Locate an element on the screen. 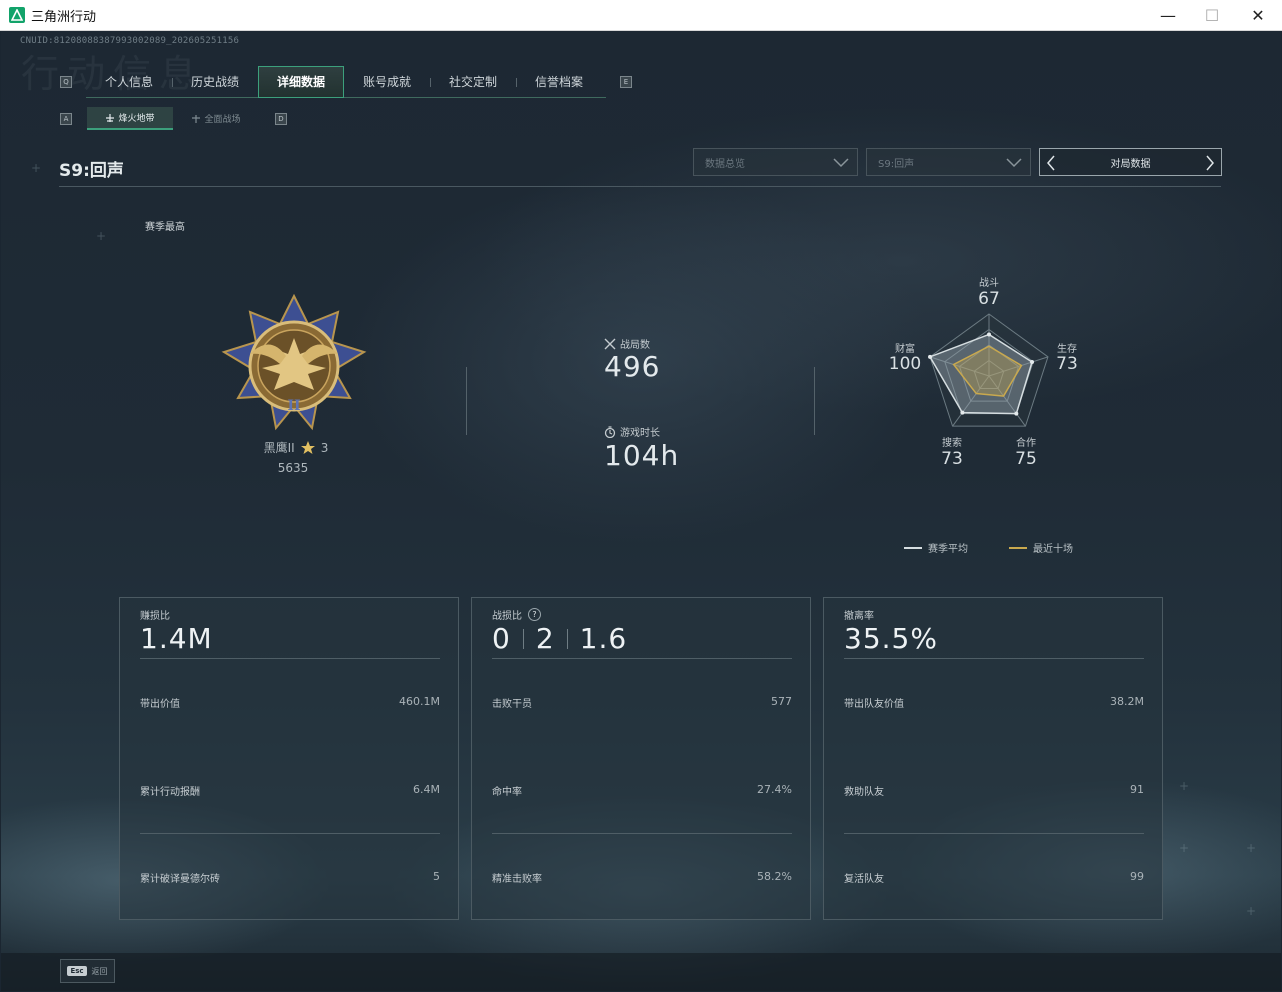 This screenshot has width=1282, height=992. app-logo-icon is located at coordinates (17, 15).